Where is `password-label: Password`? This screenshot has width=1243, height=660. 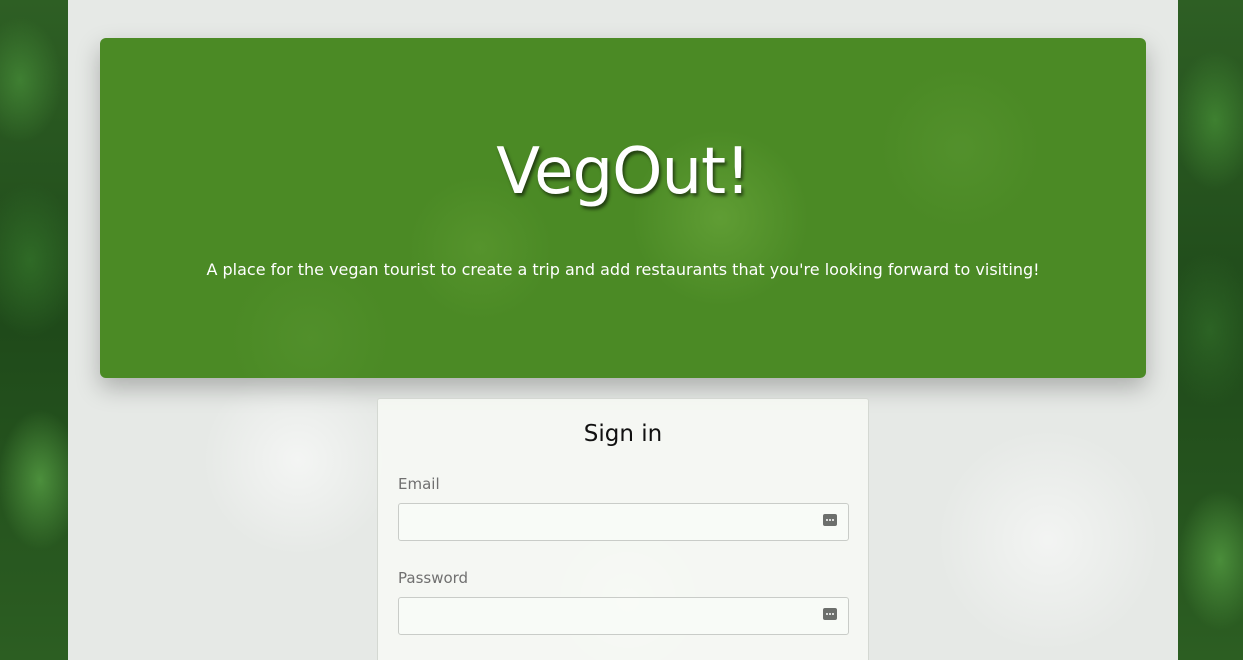 password-label: Password is located at coordinates (433, 578).